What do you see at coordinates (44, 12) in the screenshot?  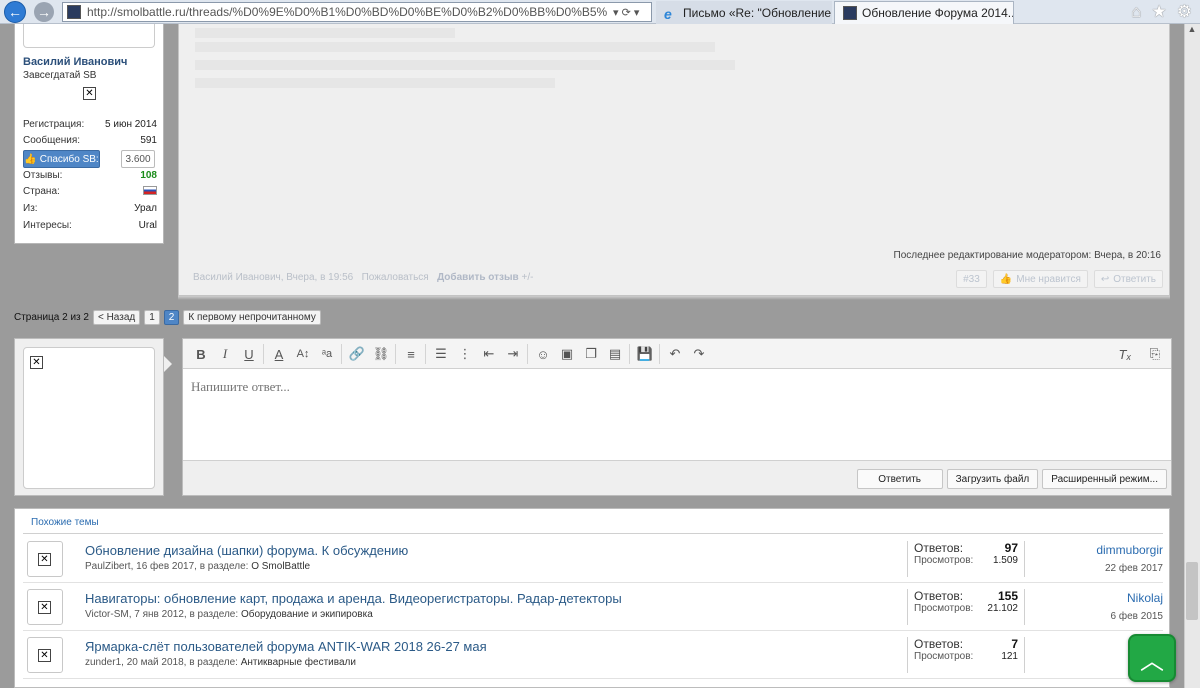 I see `forward-arrow-icon: →` at bounding box center [44, 12].